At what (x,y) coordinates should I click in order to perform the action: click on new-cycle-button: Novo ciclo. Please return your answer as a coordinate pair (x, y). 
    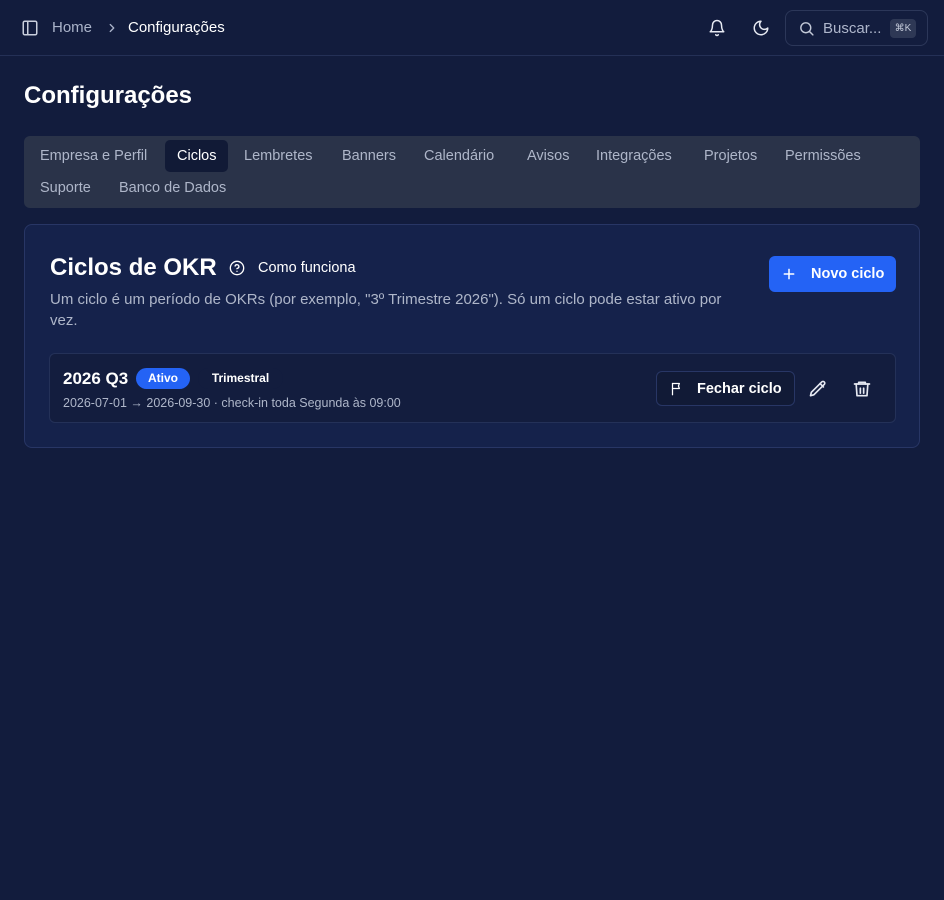
    Looking at the image, I should click on (832, 274).